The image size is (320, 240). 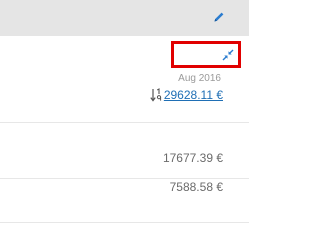 I want to click on collapse-arrows-icon, so click(x=228, y=55).